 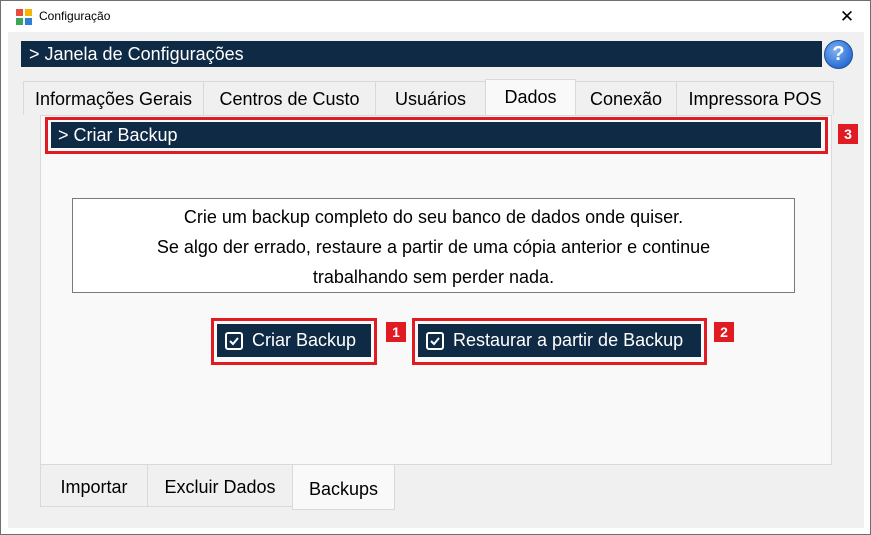 I want to click on annotation-badge-2: 2, so click(x=724, y=332).